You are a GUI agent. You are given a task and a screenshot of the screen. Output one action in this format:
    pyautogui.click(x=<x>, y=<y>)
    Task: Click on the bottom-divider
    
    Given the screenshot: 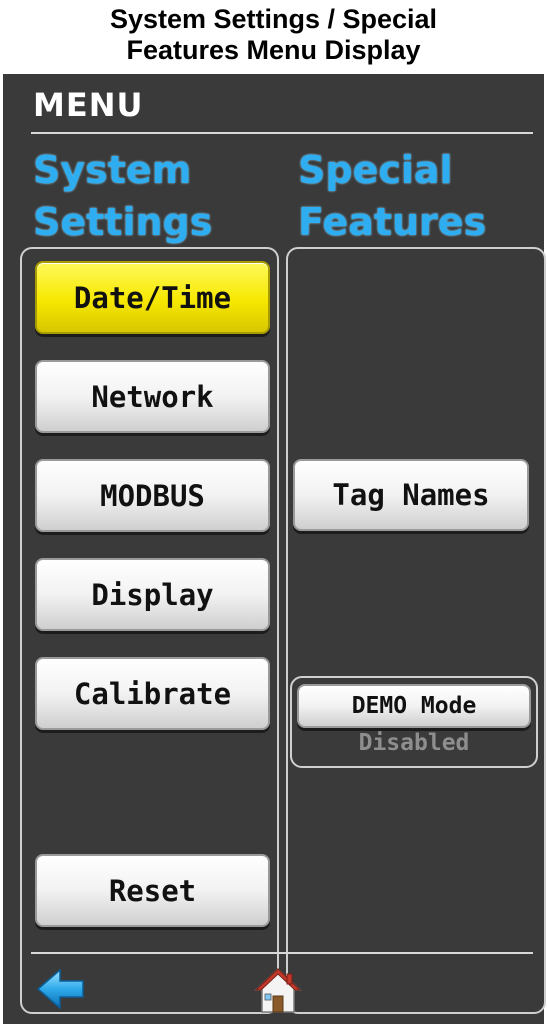 What is the action you would take?
    pyautogui.click(x=282, y=953)
    